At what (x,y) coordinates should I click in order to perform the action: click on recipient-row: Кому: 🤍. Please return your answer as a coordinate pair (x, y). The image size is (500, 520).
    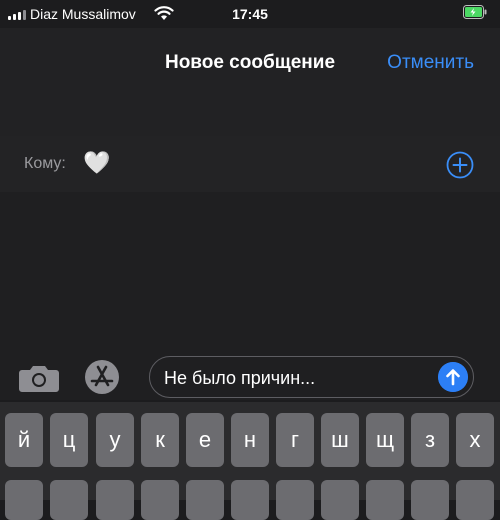
    Looking at the image, I should click on (250, 164).